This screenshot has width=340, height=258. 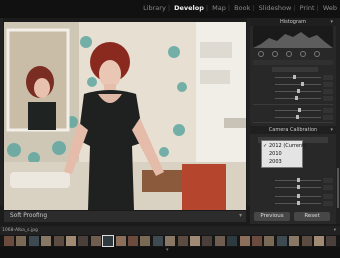 I want to click on spot-removal-icon, so click(x=275, y=54).